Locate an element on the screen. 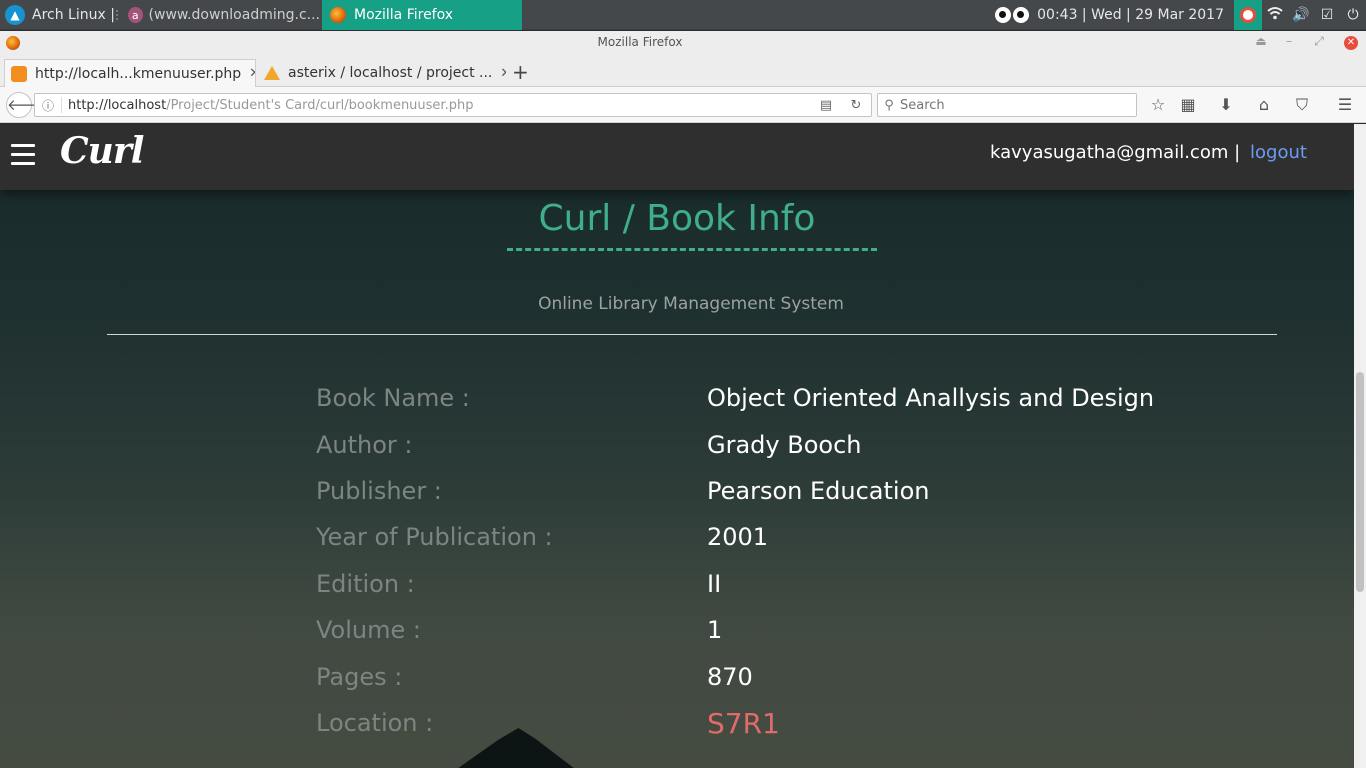 The height and width of the screenshot is (768, 1366). field-value: 870 is located at coordinates (730, 677).